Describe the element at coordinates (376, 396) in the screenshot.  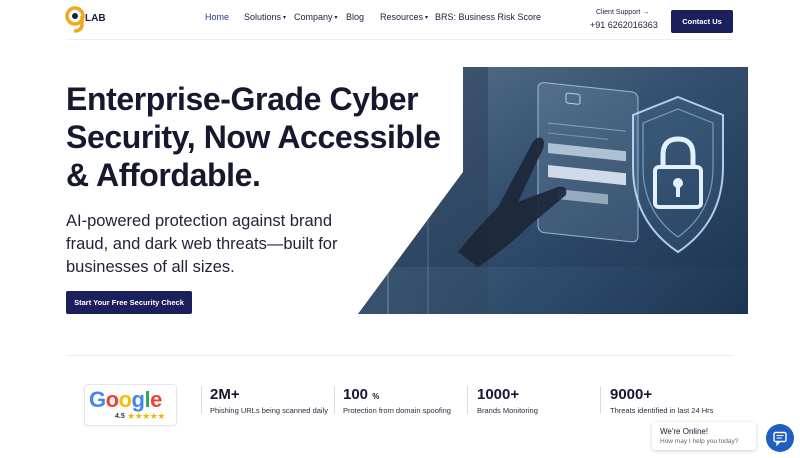
I see `stat-suffix: %` at that location.